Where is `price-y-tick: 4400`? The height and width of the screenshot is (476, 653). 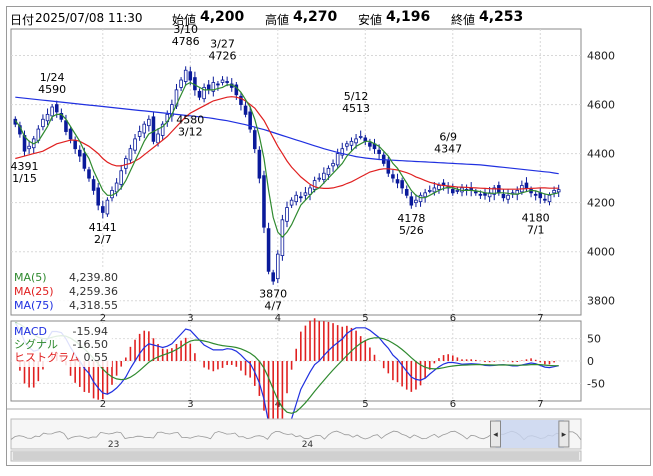
price-y-tick: 4400 is located at coordinates (601, 154).